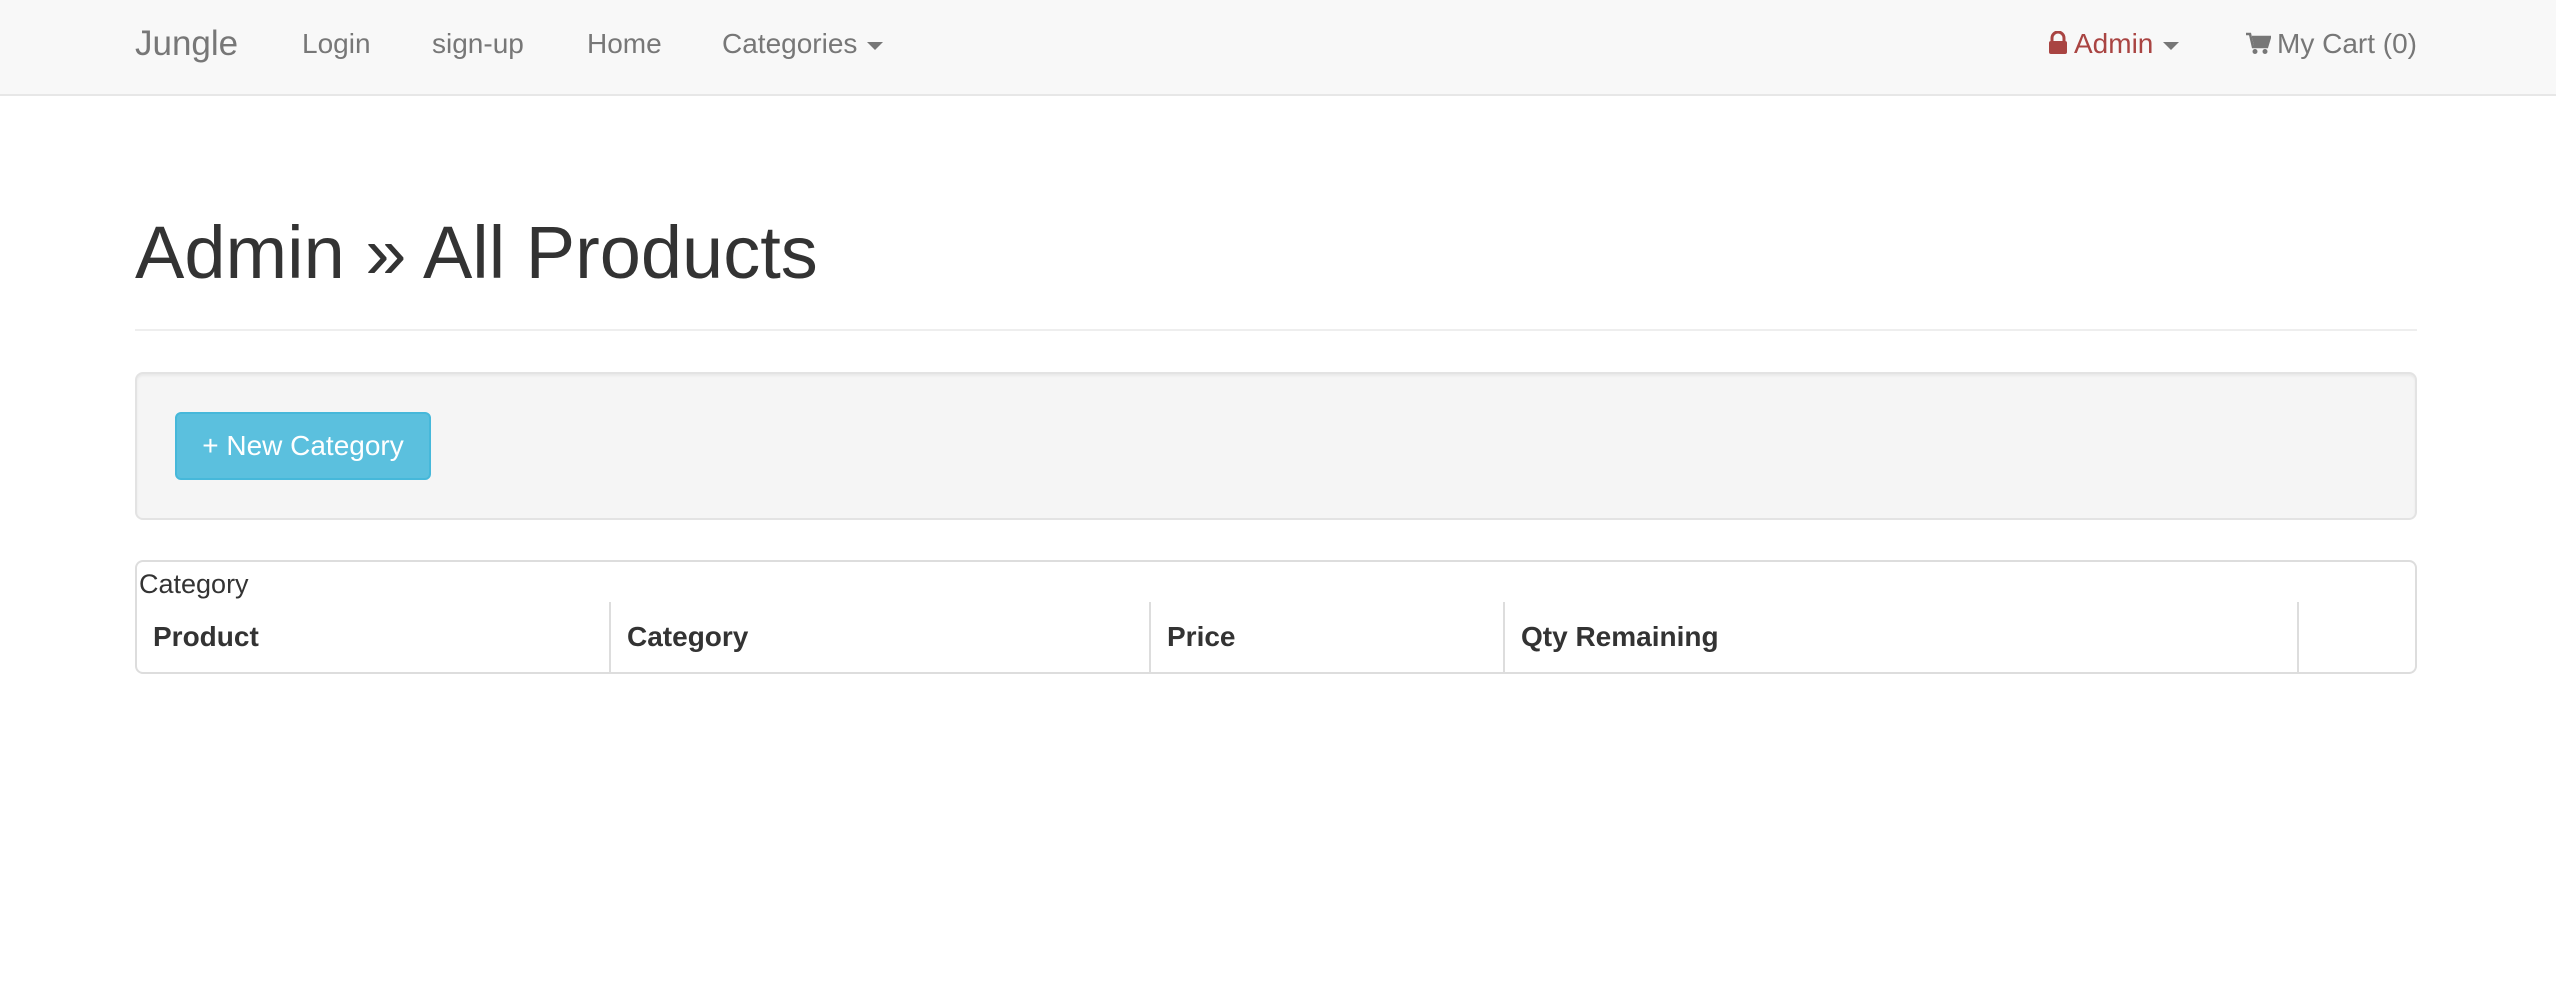 This screenshot has height=1000, width=2556. What do you see at coordinates (2258, 43) in the screenshot?
I see `shopping-cart-icon` at bounding box center [2258, 43].